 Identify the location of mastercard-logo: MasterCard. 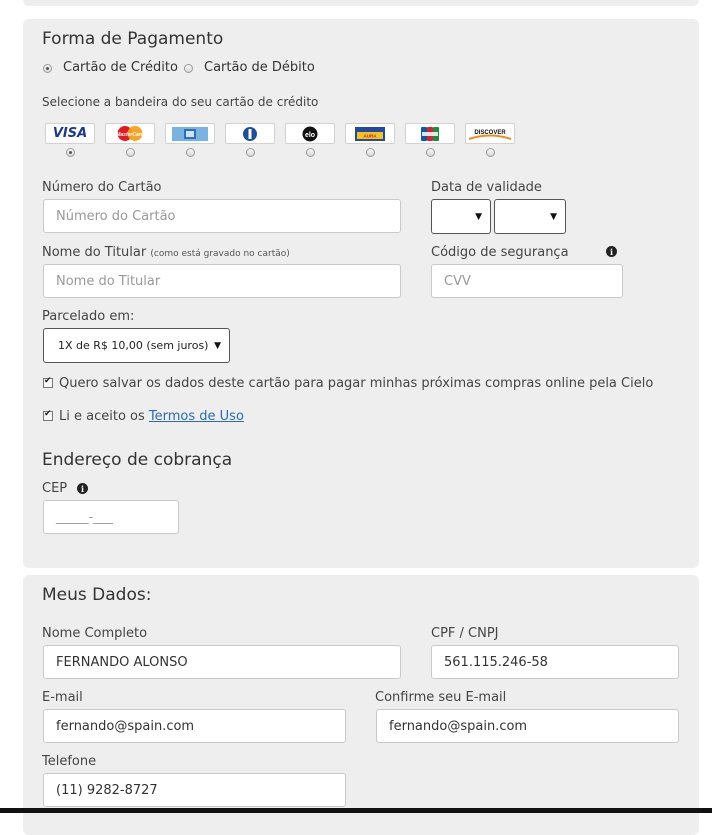
(130, 133).